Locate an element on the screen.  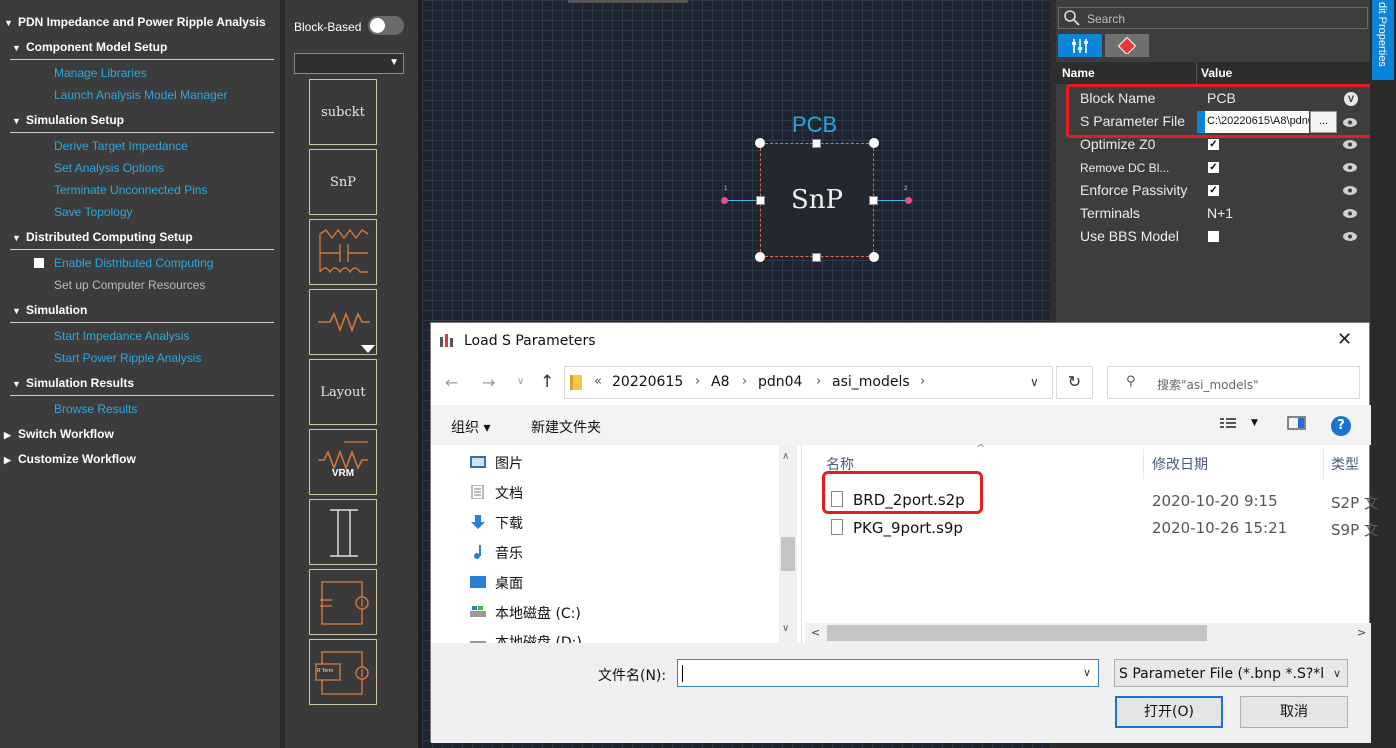
pin-1-dot is located at coordinates (724, 200).